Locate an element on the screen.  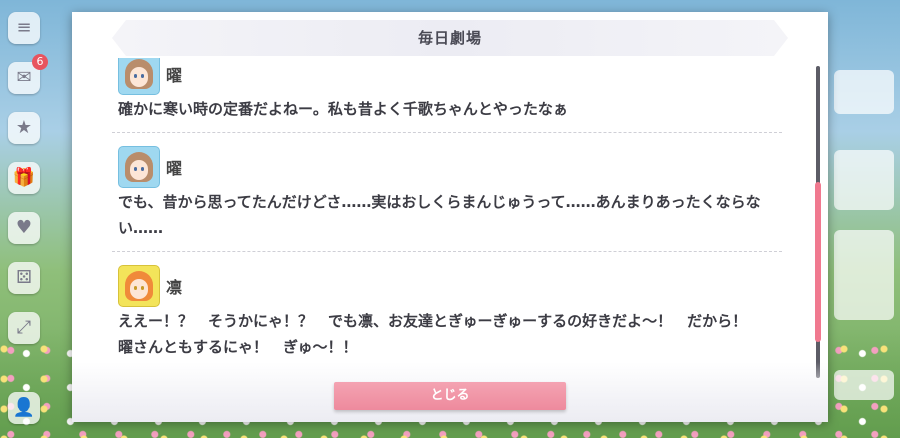
speaker-name: 凛 is located at coordinates (174, 287).